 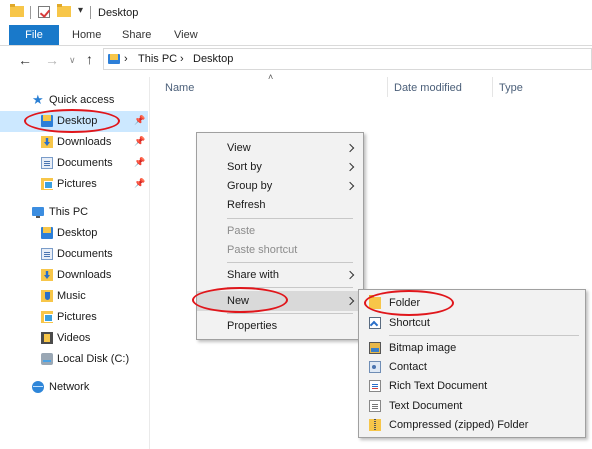 I want to click on local-disk-icon, so click(x=47, y=359).